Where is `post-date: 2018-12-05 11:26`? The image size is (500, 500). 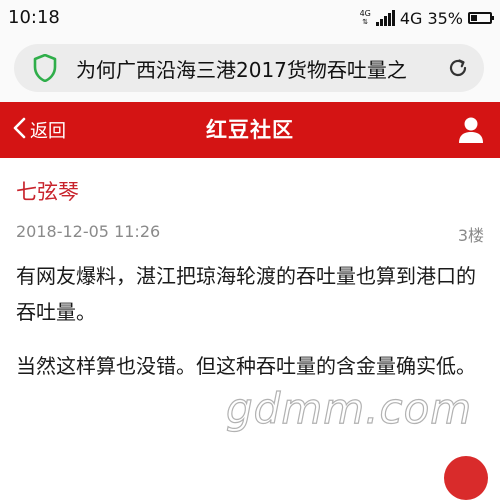
post-date: 2018-12-05 11:26 is located at coordinates (88, 231).